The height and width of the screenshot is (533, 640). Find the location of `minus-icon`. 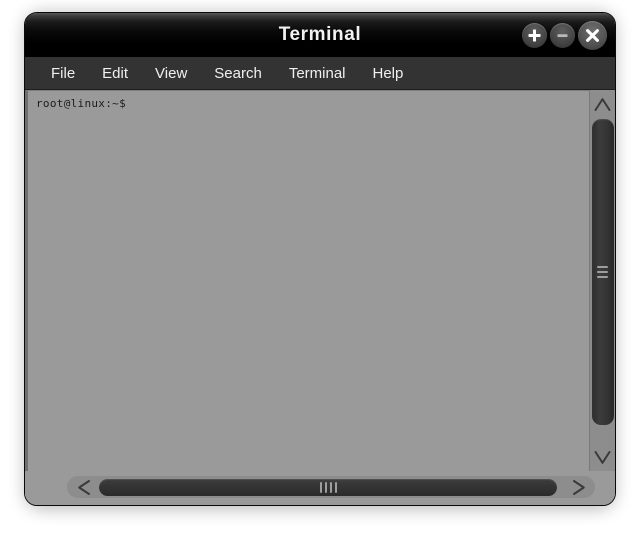

minus-icon is located at coordinates (562, 35).